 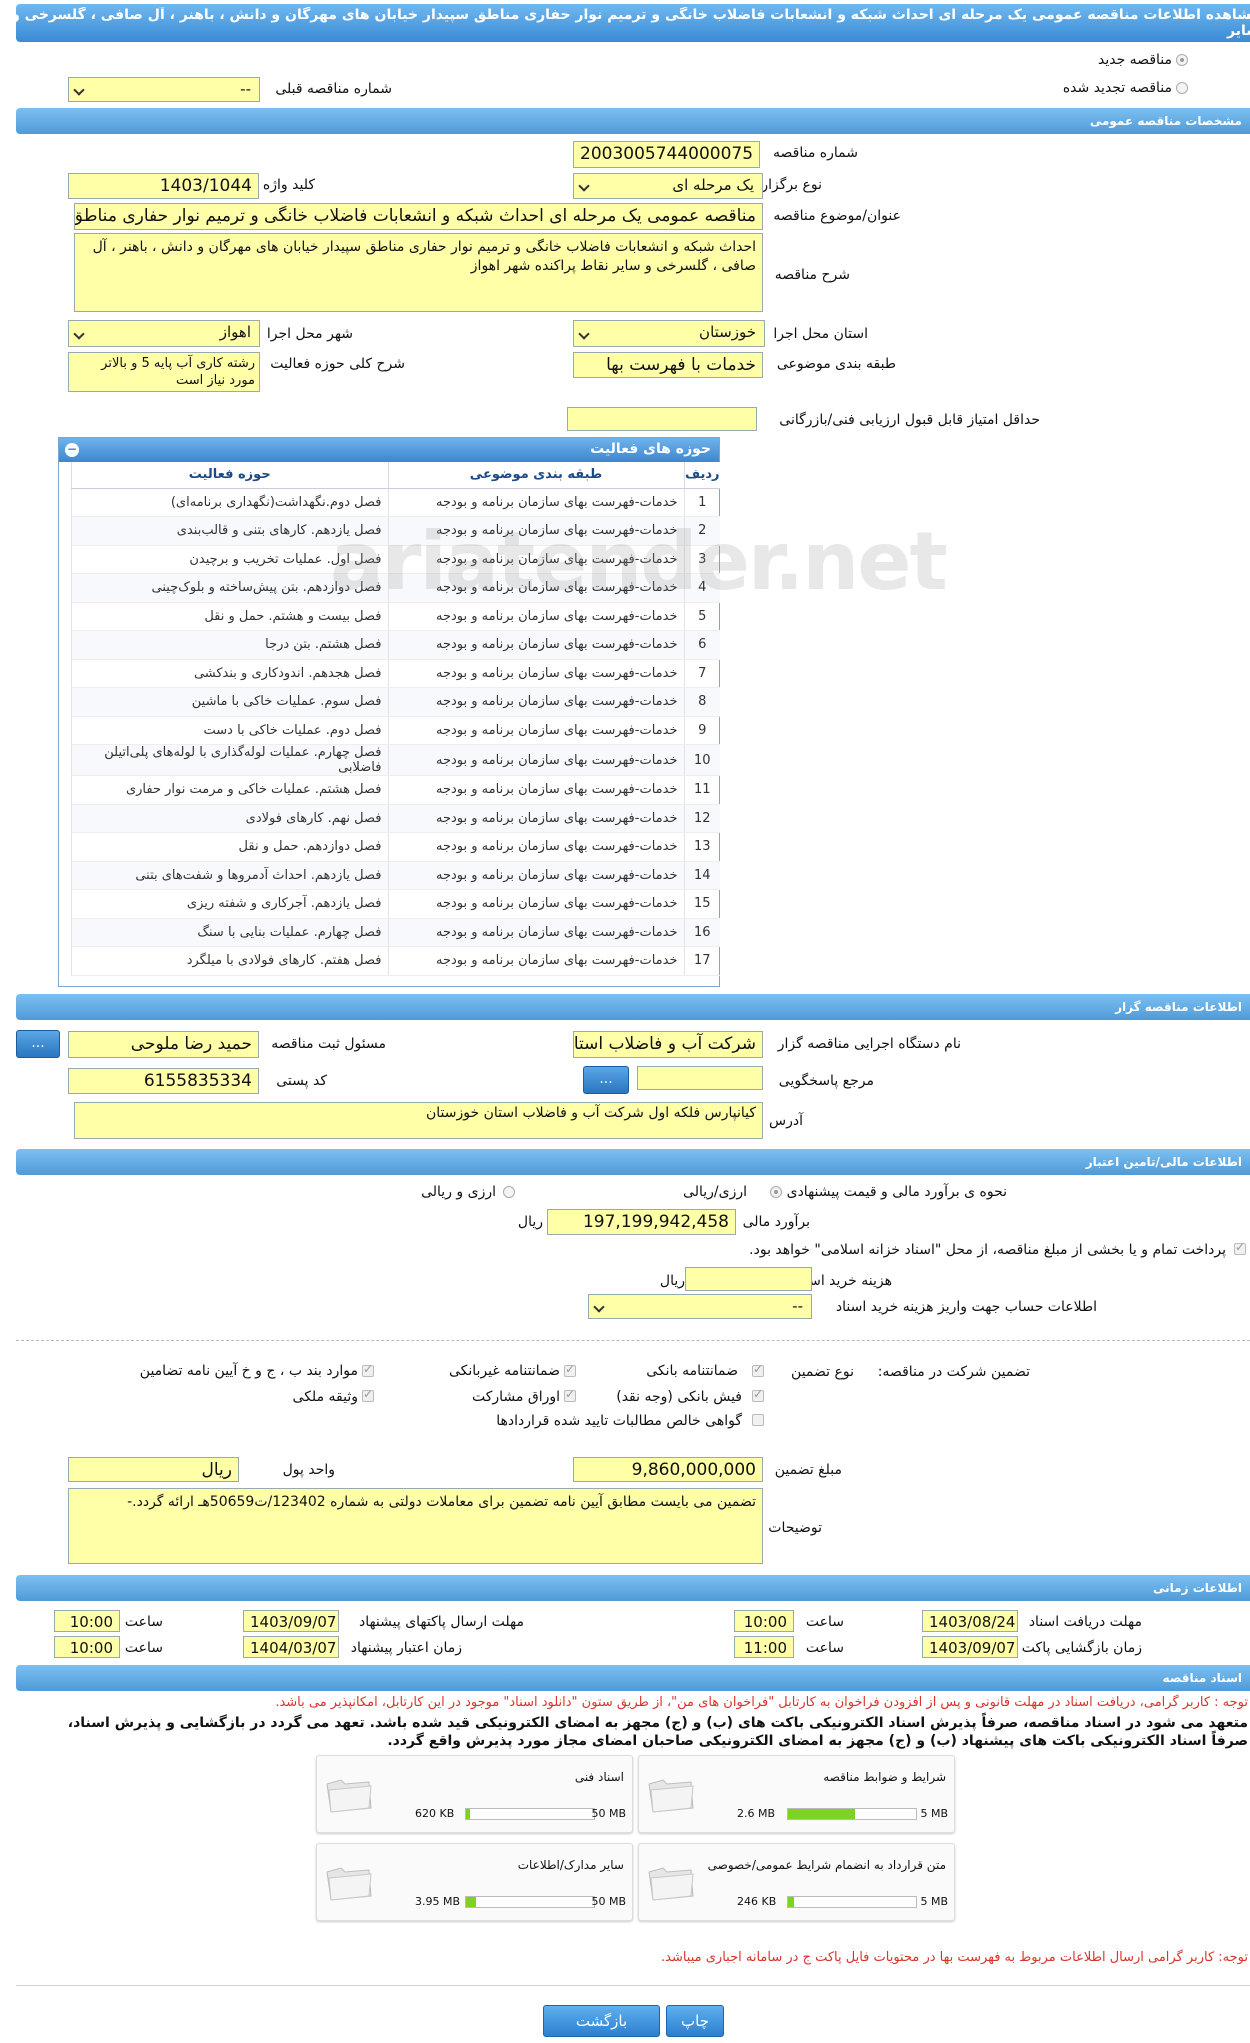 I want to click on guarantee-amount-label: مبلغ تضمین, so click(x=808, y=1470).